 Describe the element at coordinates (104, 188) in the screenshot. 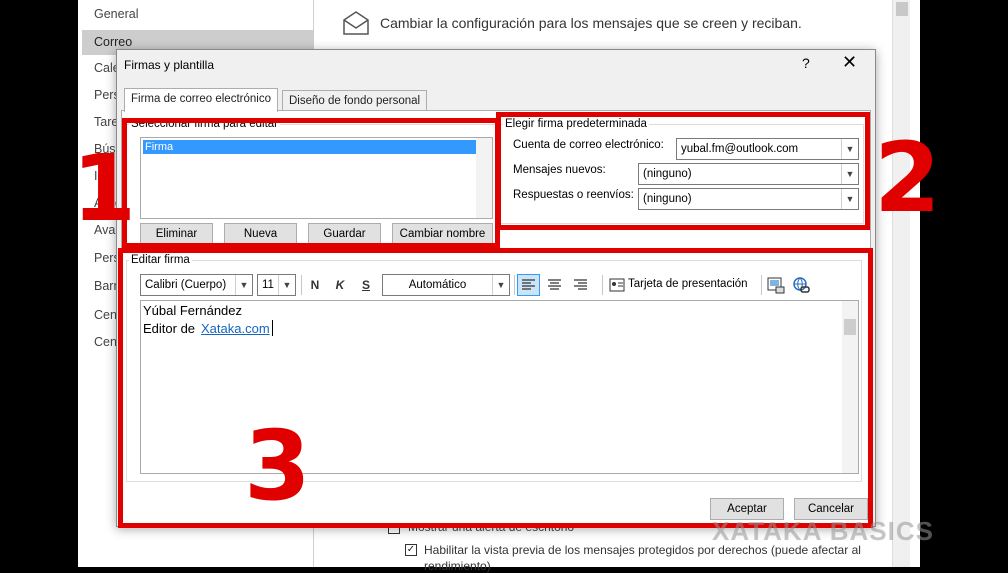

I see `annotation-number-1: 1` at that location.